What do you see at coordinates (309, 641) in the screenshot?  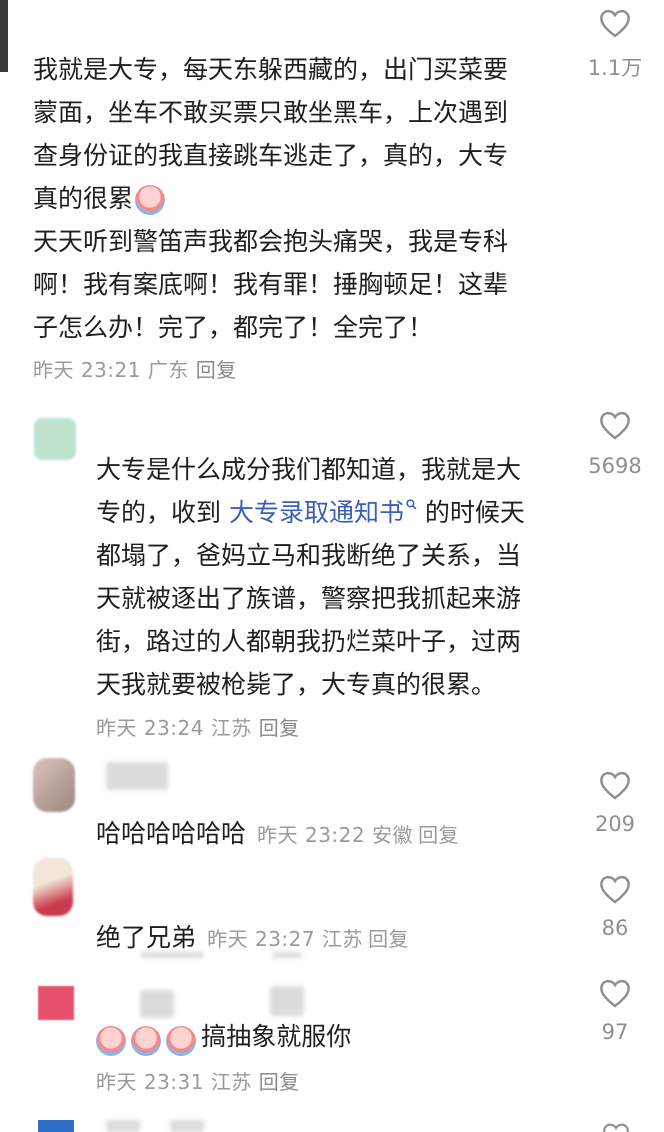 I see `comment-line: 街，路过的人都朝我扔烂菜叶子，过两` at bounding box center [309, 641].